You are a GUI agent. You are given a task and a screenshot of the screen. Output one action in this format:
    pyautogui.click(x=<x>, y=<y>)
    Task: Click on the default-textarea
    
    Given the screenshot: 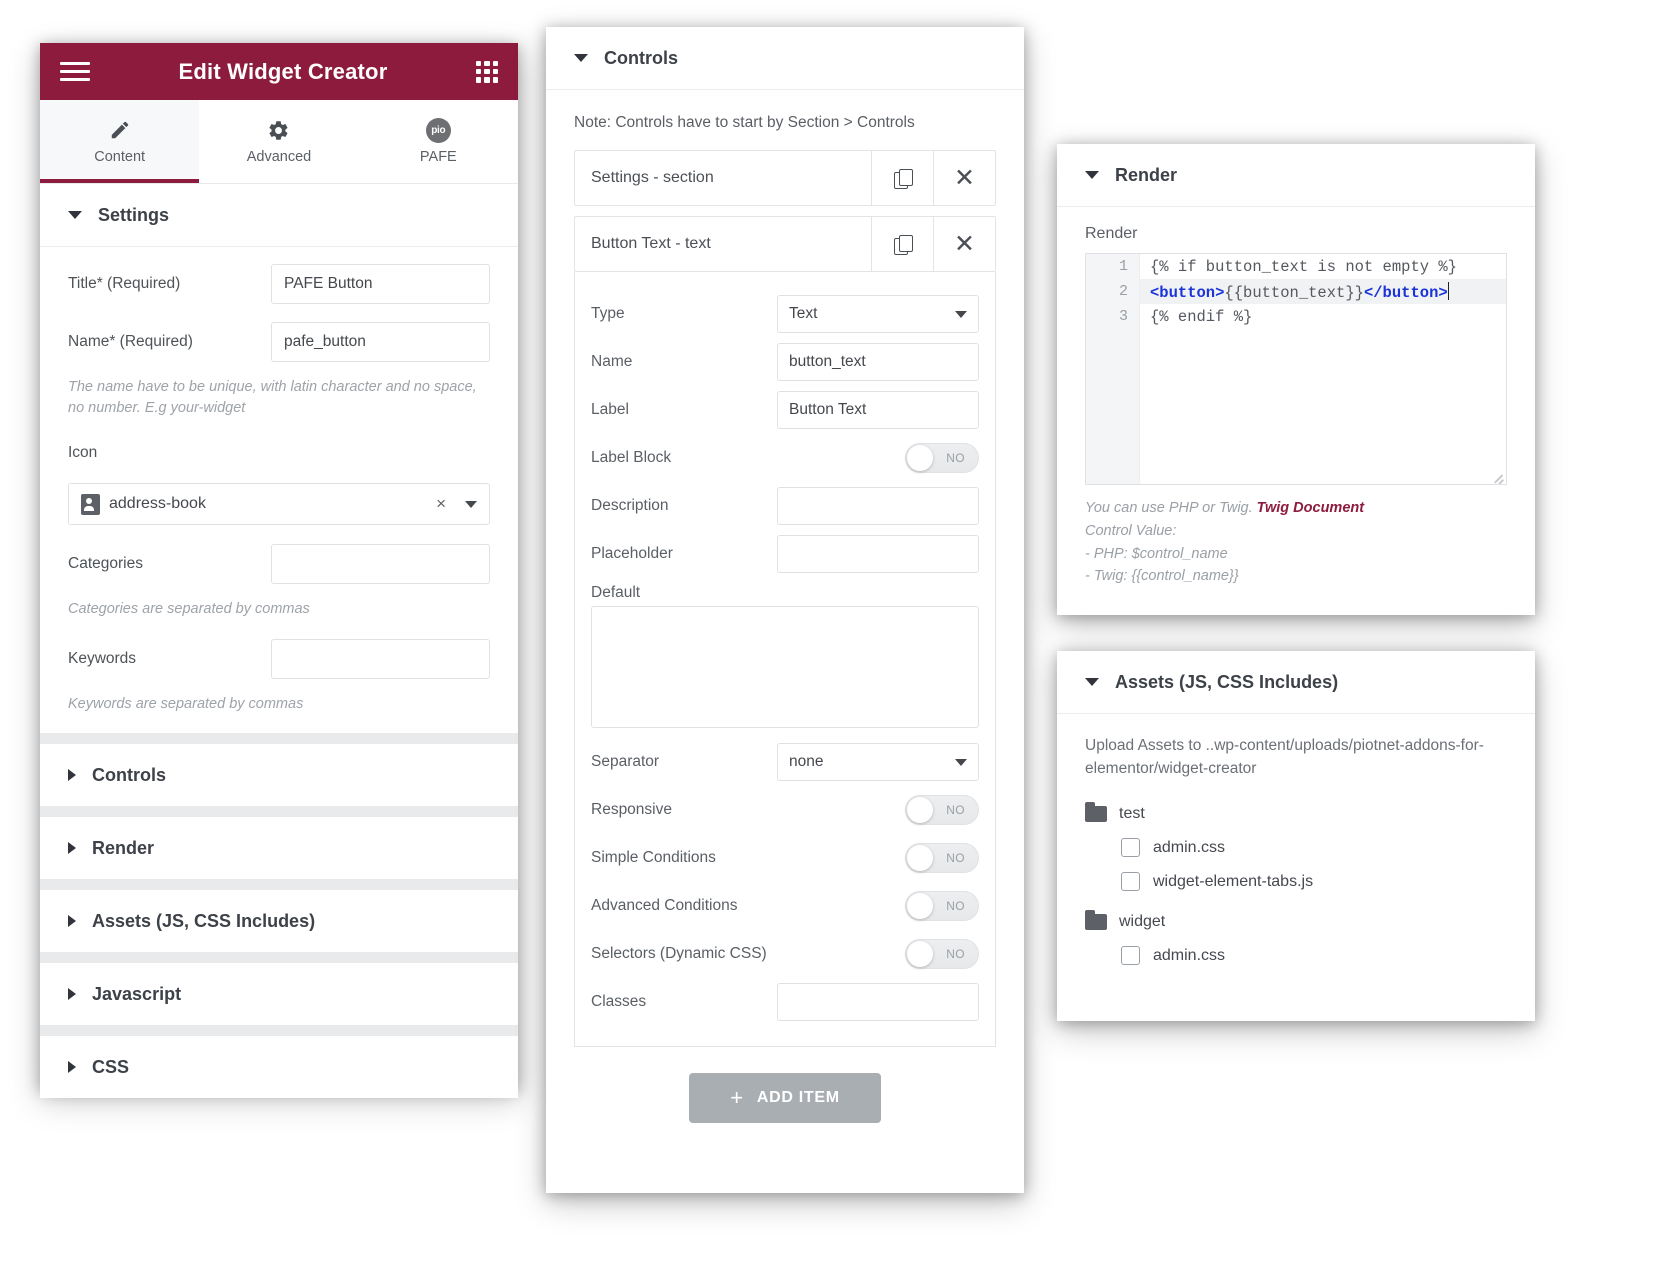 What is the action you would take?
    pyautogui.click(x=785, y=667)
    